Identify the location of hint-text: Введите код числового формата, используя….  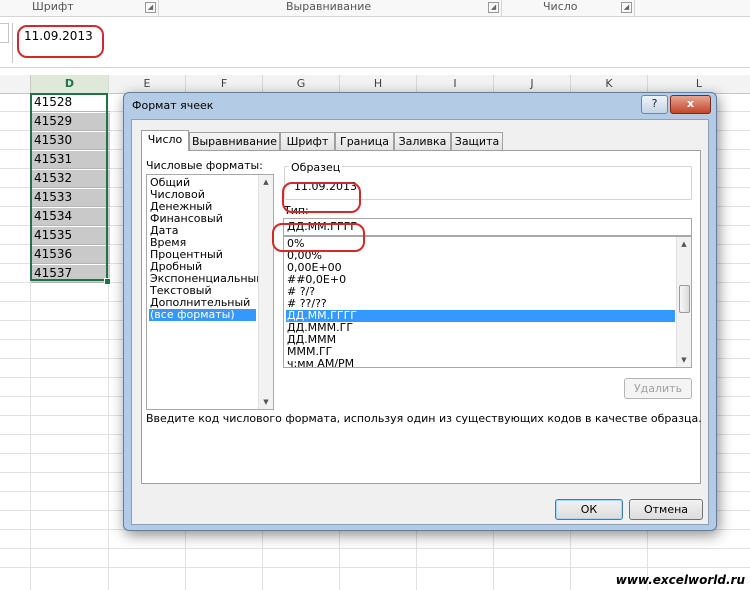
(424, 418).